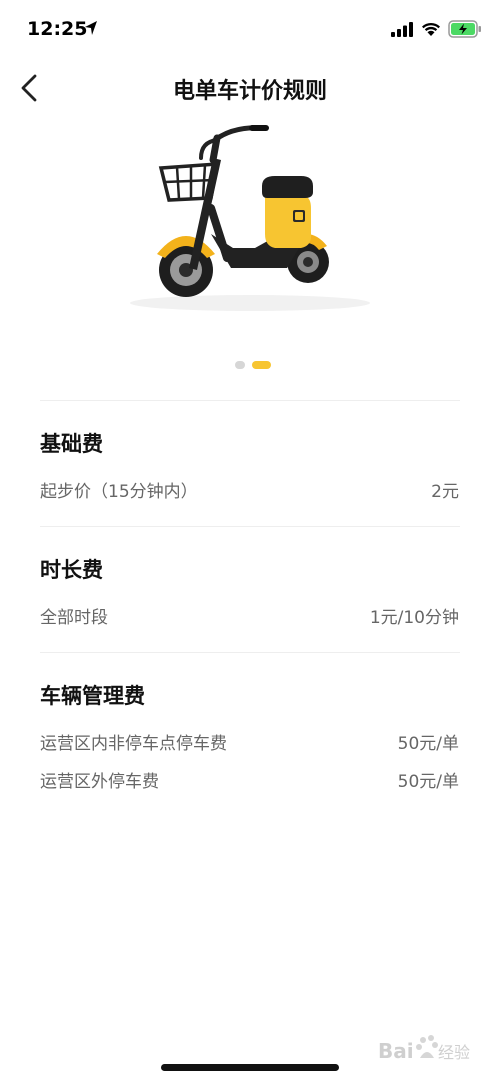 This screenshot has height=1083, width=500. I want to click on fee-row-label: 全部时段, so click(74, 618).